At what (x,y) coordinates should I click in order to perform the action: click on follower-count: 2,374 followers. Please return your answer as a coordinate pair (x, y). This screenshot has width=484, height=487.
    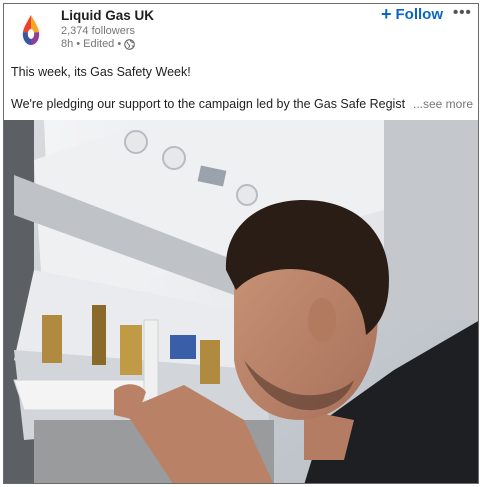
    Looking at the image, I should click on (98, 31).